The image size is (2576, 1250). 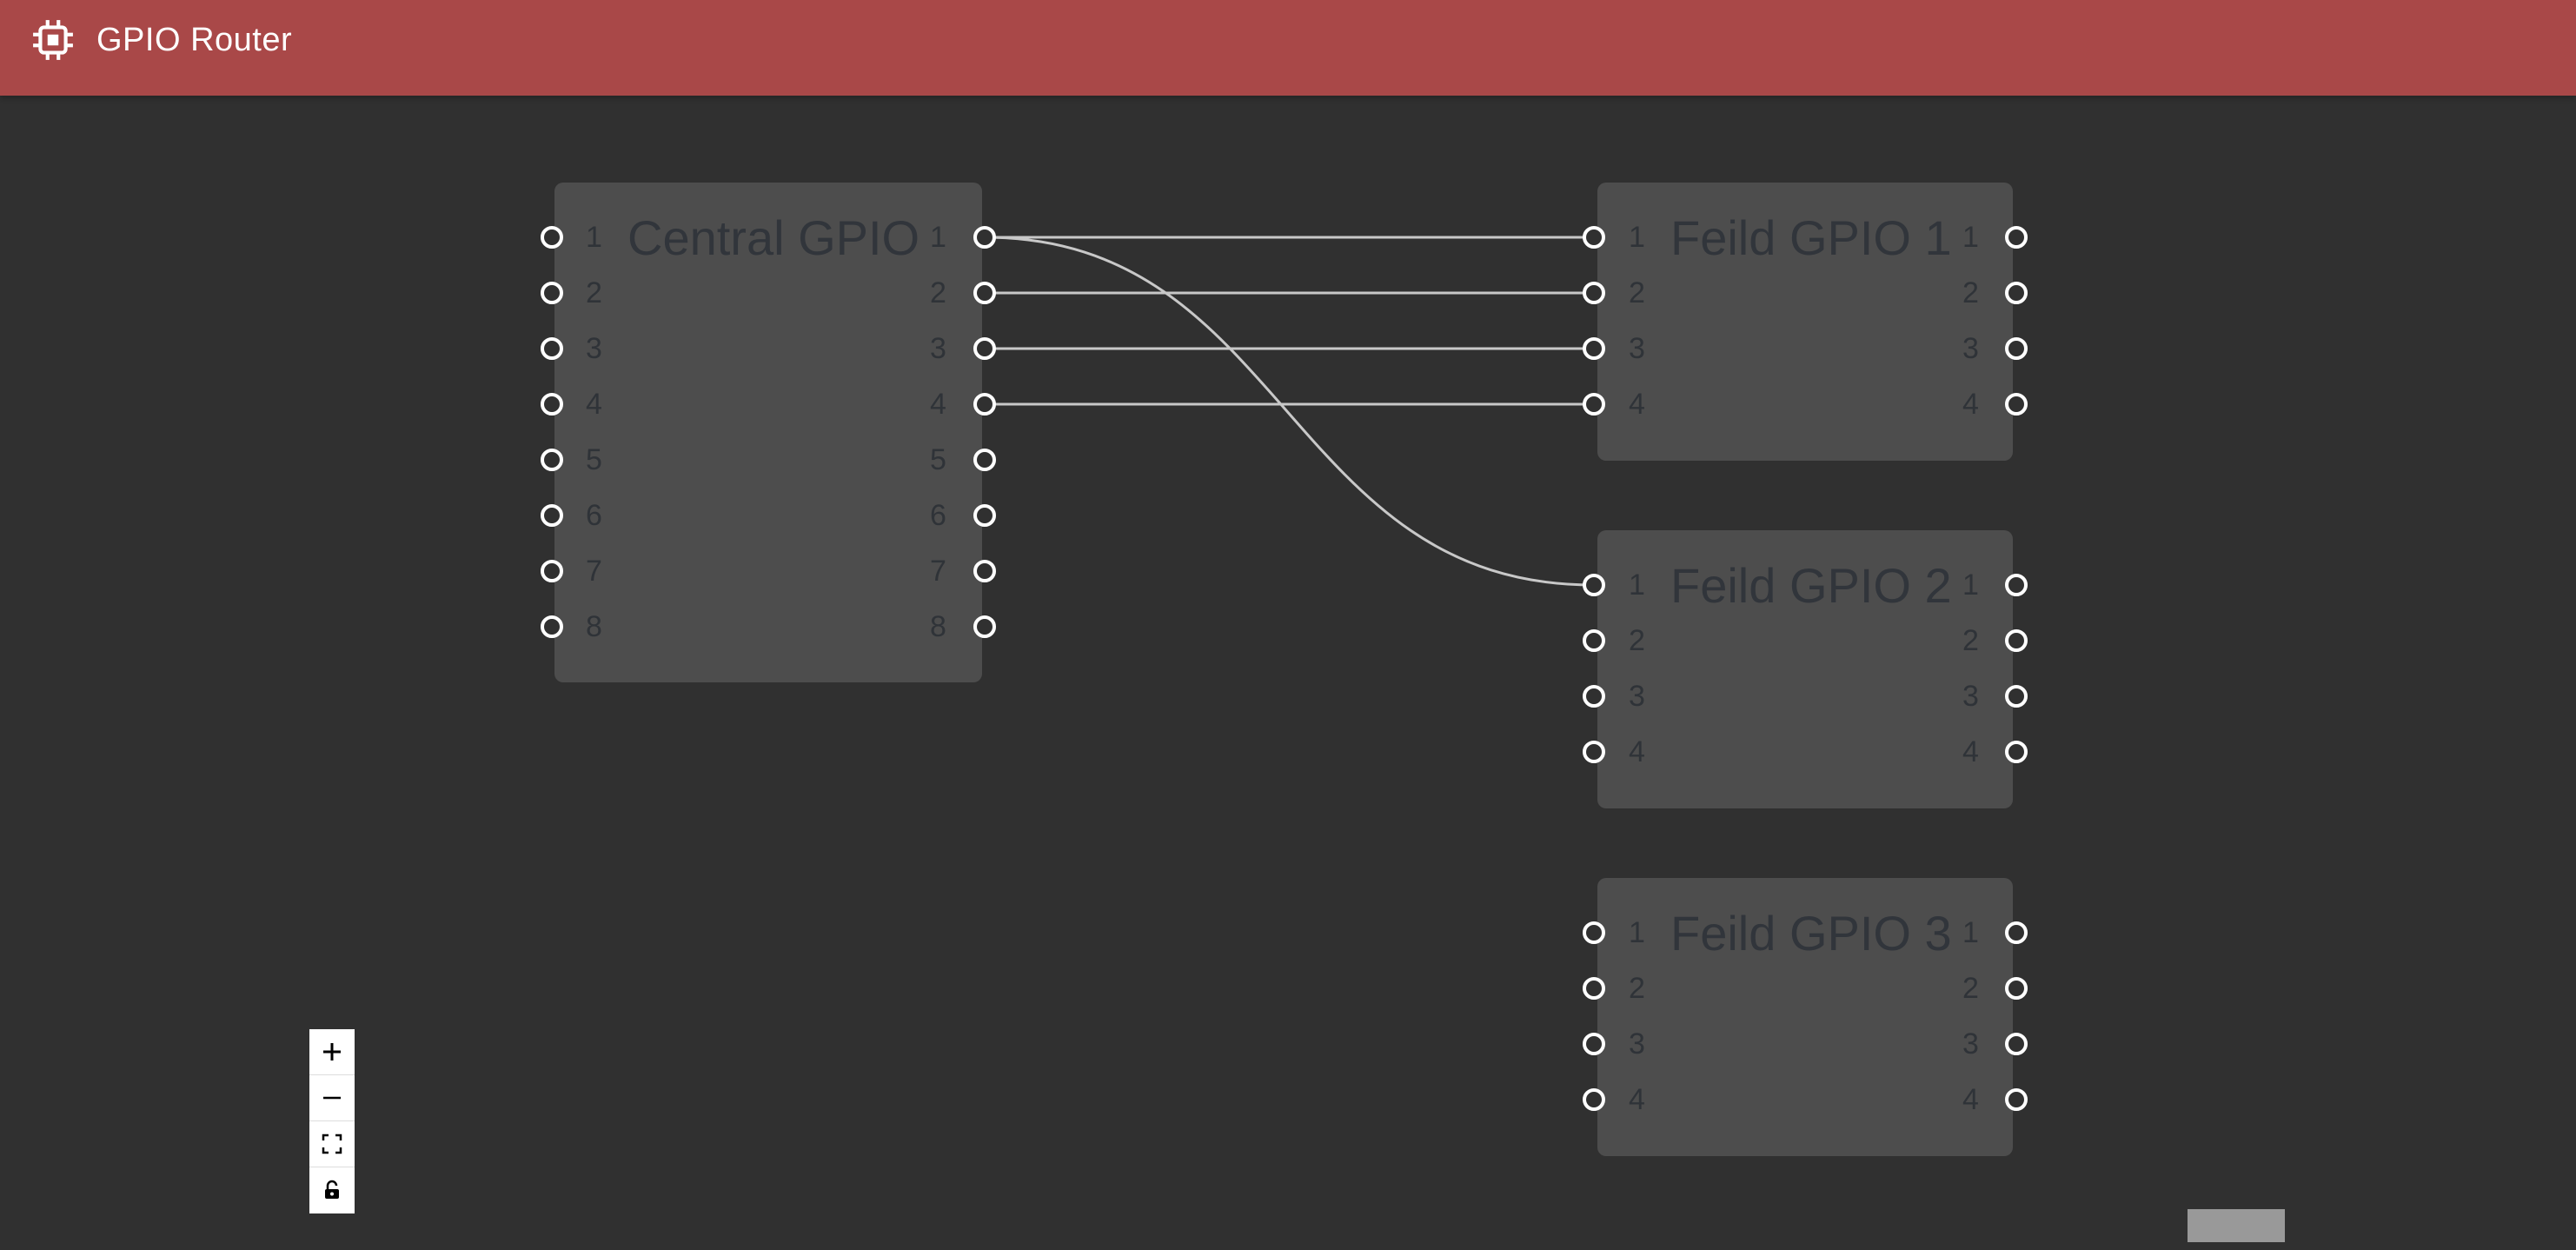 I want to click on zoom-controls, so click(x=332, y=1121).